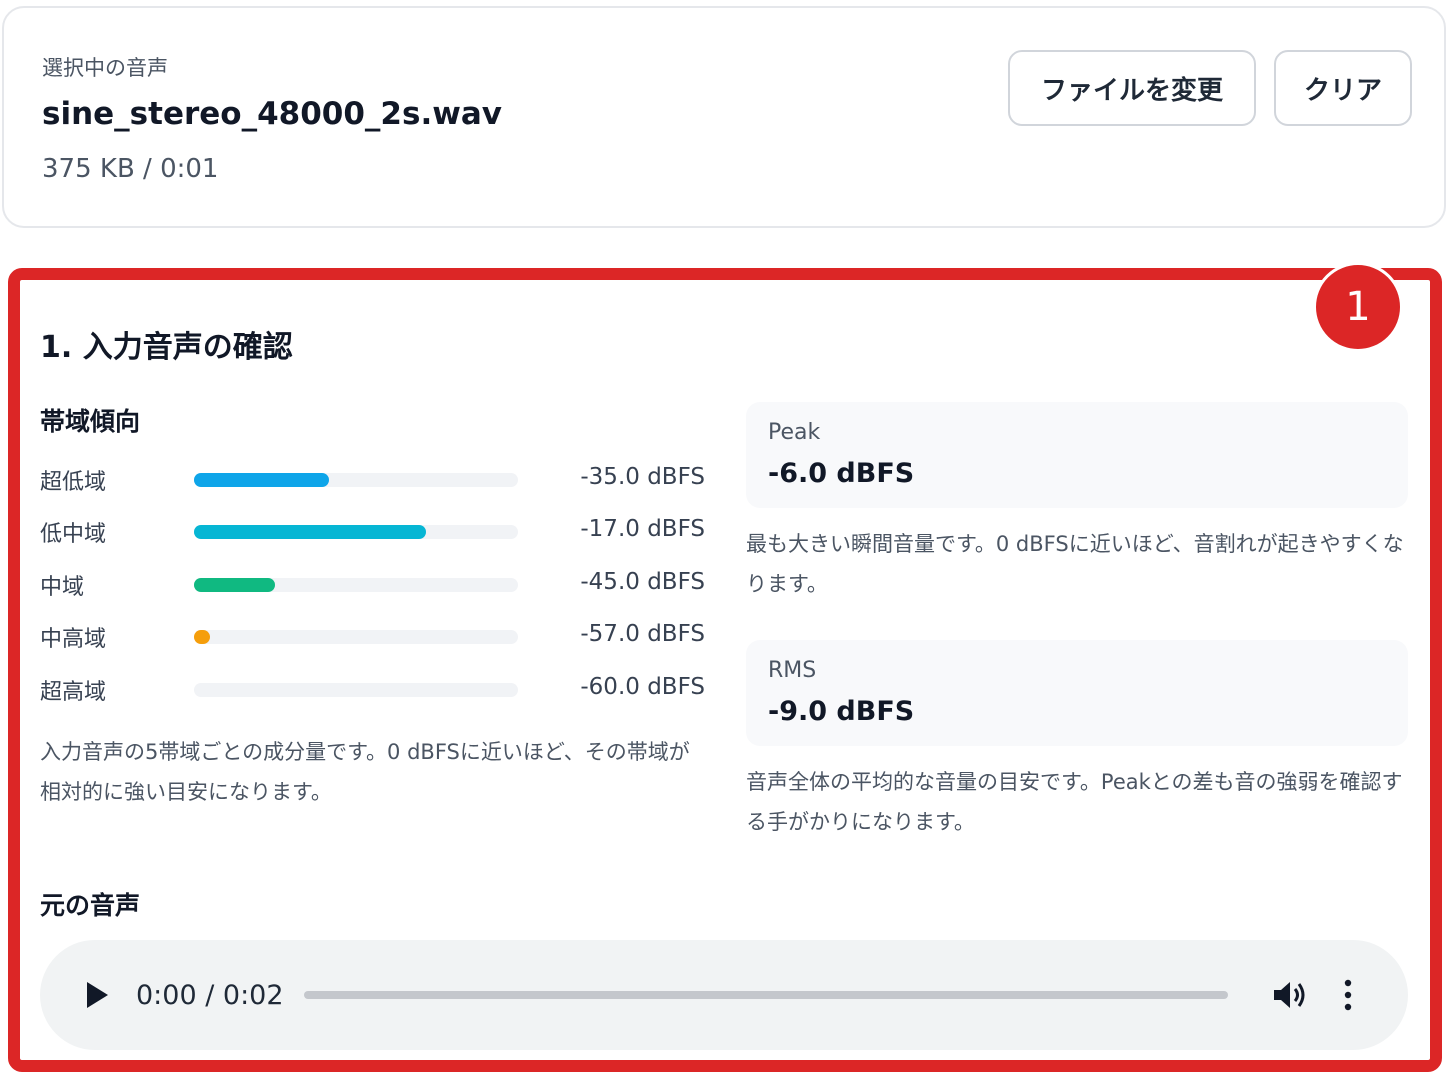 The image size is (1448, 1086). Describe the element at coordinates (794, 432) in the screenshot. I see `peak-label: Peak` at that location.